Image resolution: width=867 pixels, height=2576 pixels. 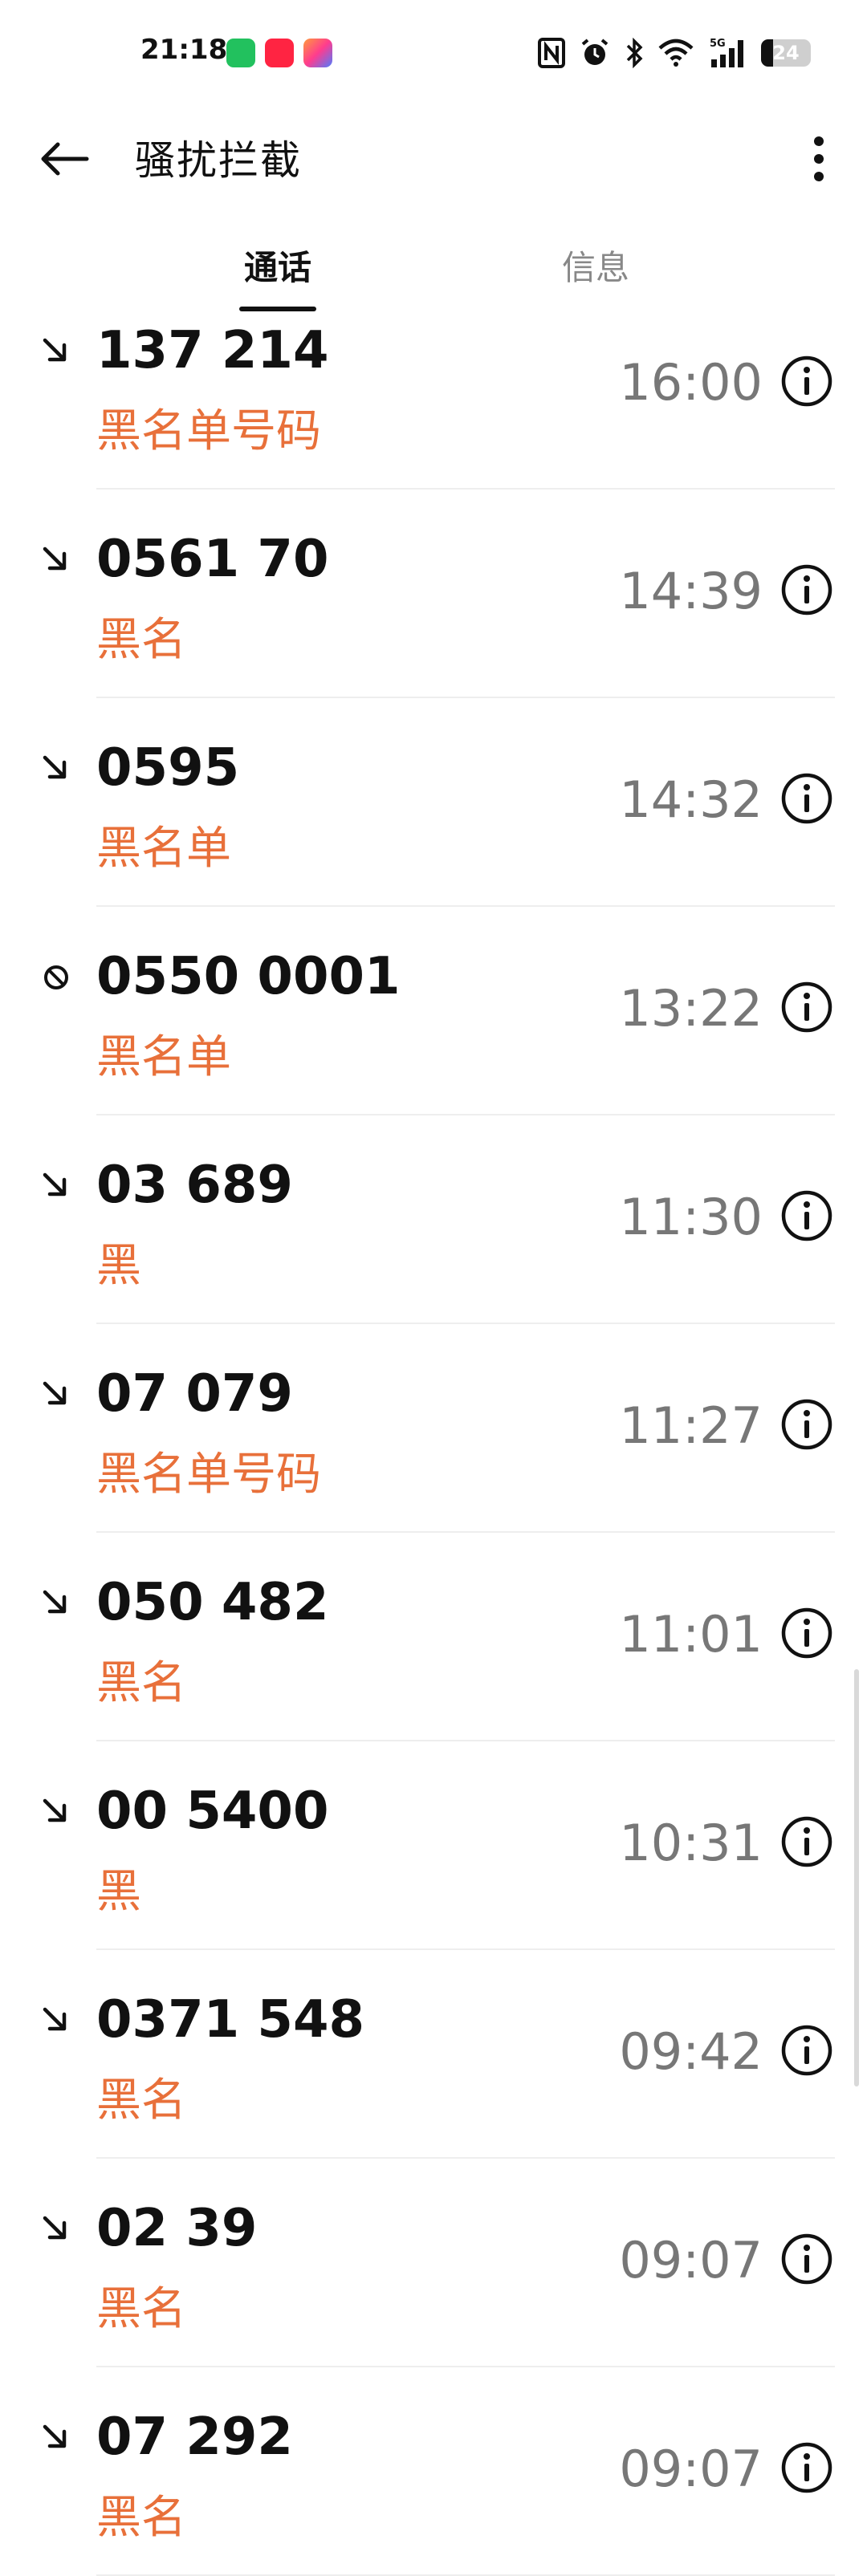 What do you see at coordinates (212, 350) in the screenshot?
I see `call-number: 137 214` at bounding box center [212, 350].